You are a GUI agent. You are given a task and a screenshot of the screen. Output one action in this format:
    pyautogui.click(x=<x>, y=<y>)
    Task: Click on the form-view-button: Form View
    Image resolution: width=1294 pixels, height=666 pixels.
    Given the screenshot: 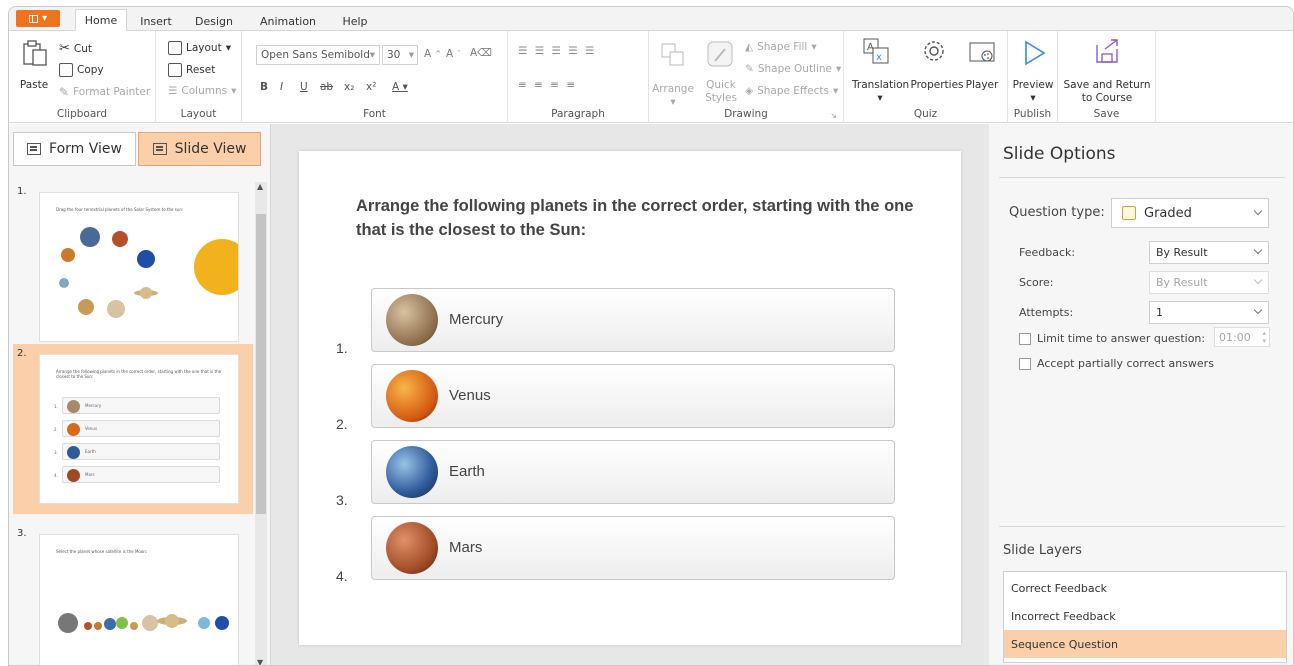 What is the action you would take?
    pyautogui.click(x=74, y=149)
    